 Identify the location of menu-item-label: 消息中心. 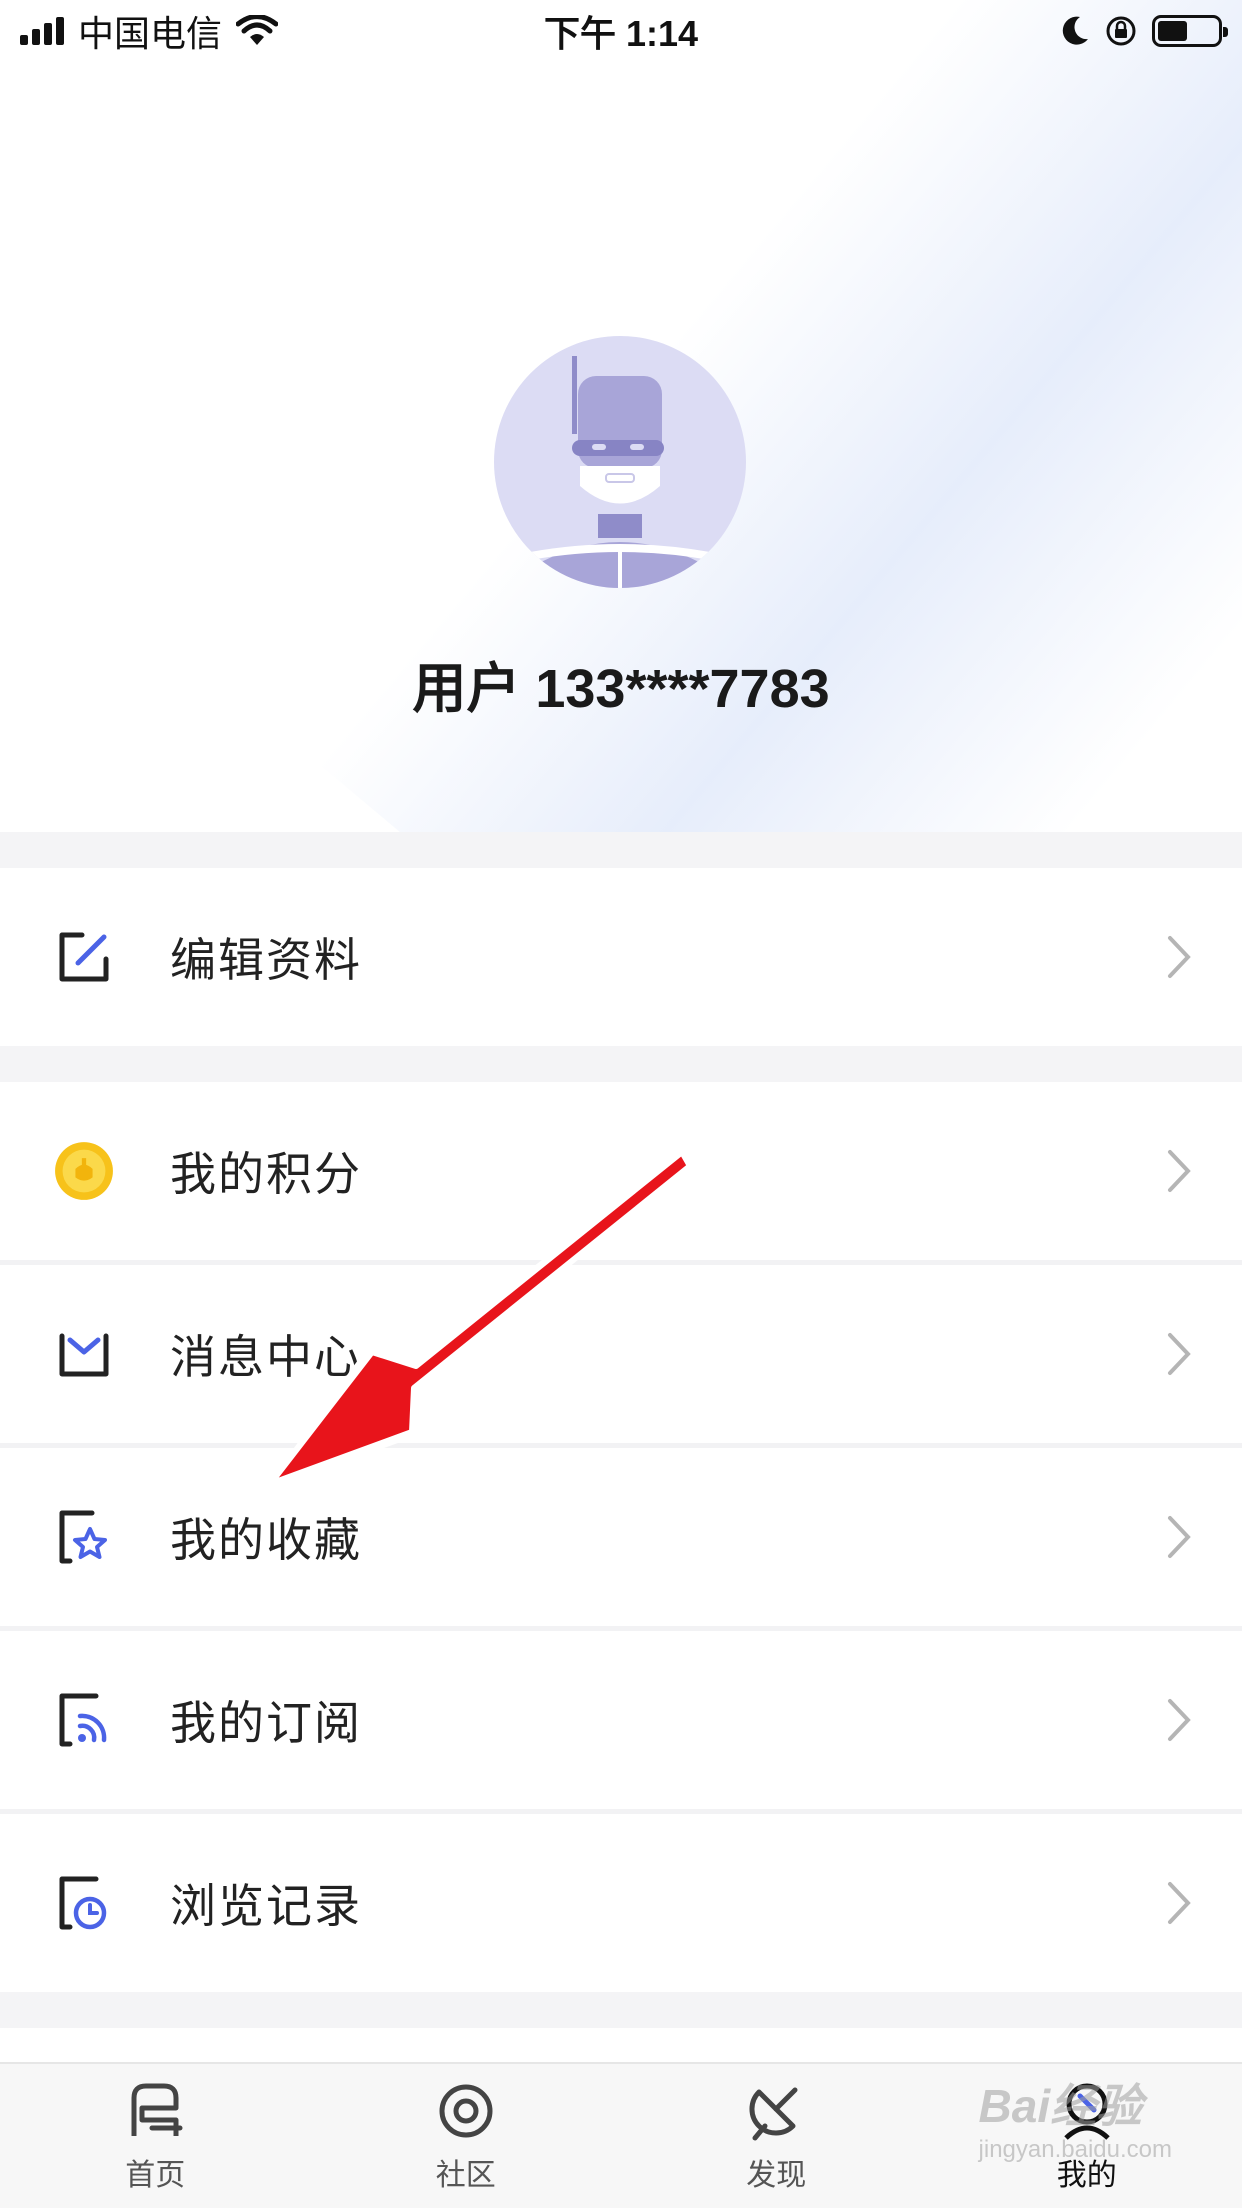
(266, 1357).